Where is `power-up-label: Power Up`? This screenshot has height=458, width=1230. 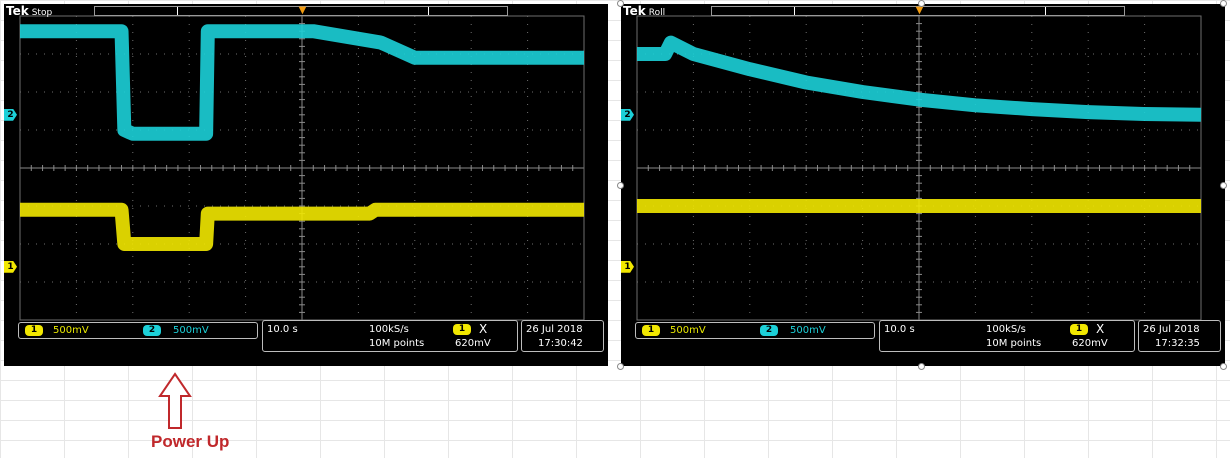 power-up-label: Power Up is located at coordinates (190, 441).